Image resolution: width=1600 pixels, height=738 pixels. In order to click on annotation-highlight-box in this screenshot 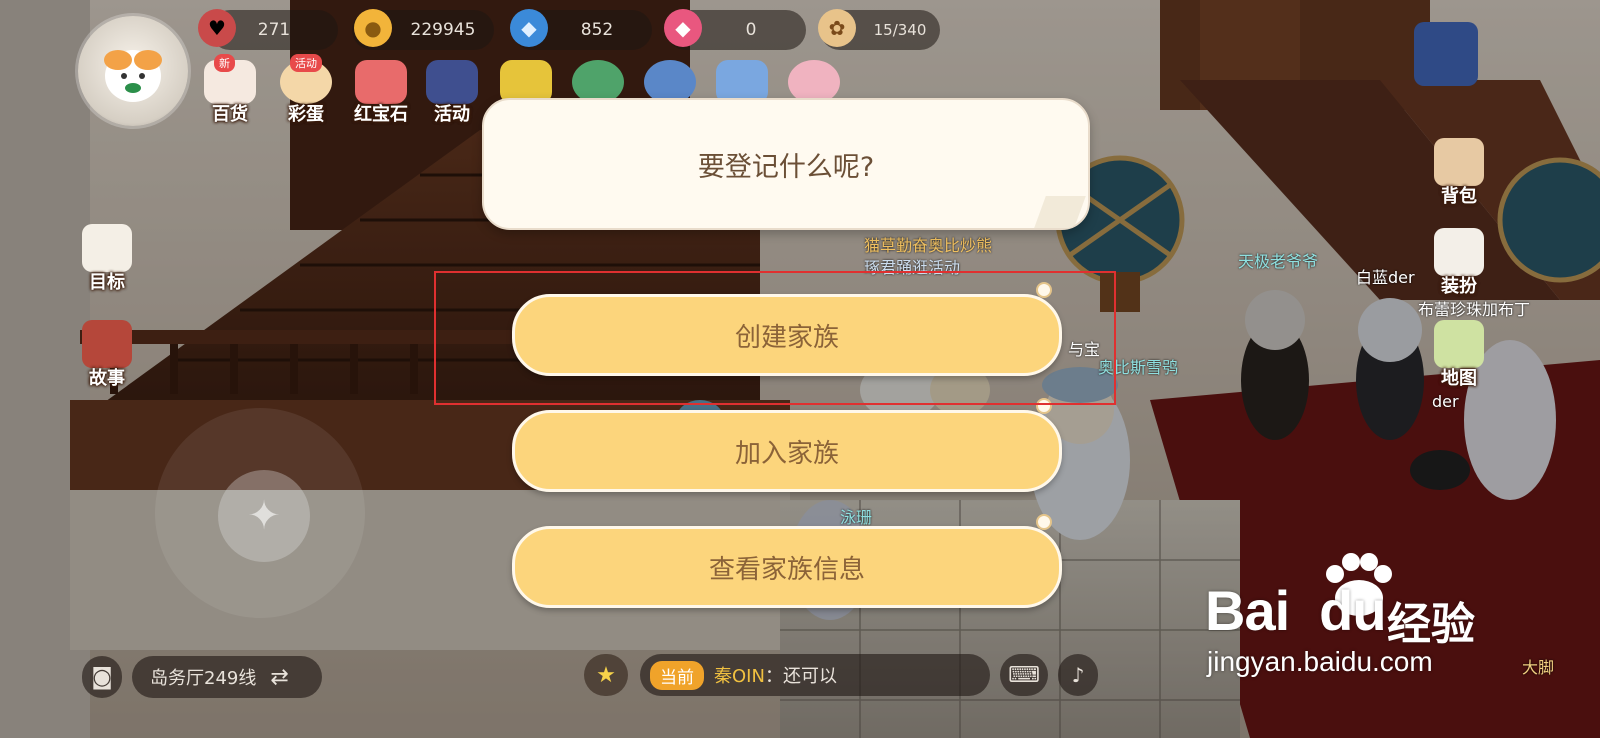, I will do `click(775, 338)`.